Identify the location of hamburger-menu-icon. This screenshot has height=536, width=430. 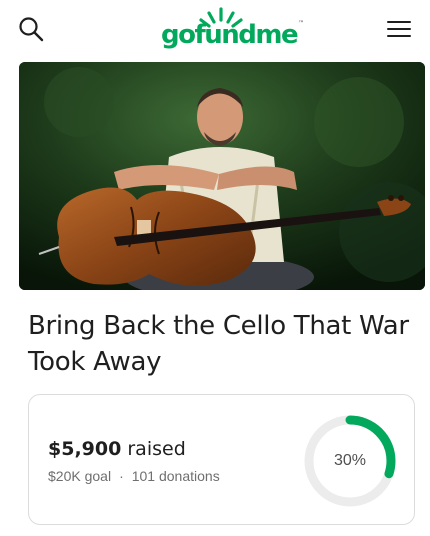
(399, 29).